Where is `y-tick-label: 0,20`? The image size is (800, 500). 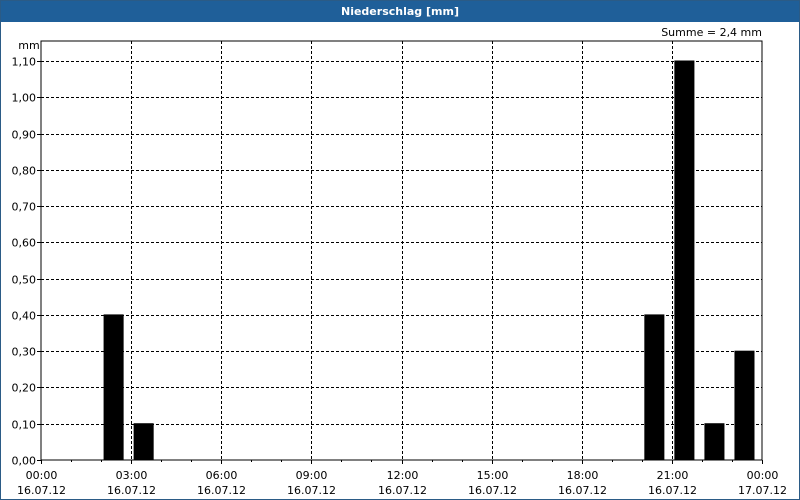 y-tick-label: 0,20 is located at coordinates (24, 388).